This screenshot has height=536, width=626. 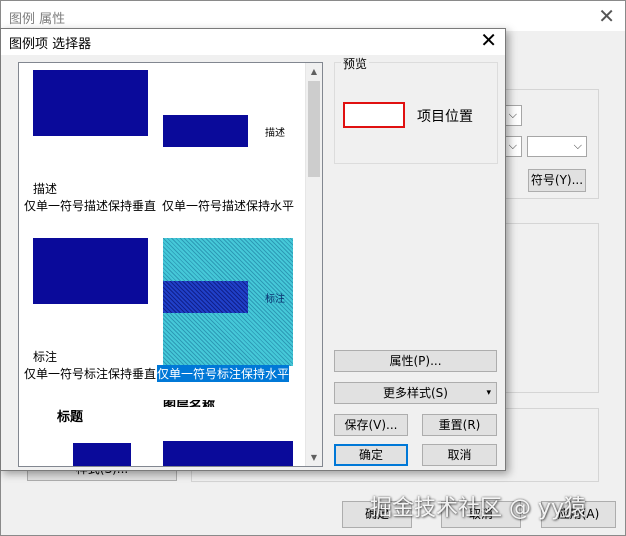 What do you see at coordinates (606, 16) in the screenshot?
I see `parent-close-icon: ✕` at bounding box center [606, 16].